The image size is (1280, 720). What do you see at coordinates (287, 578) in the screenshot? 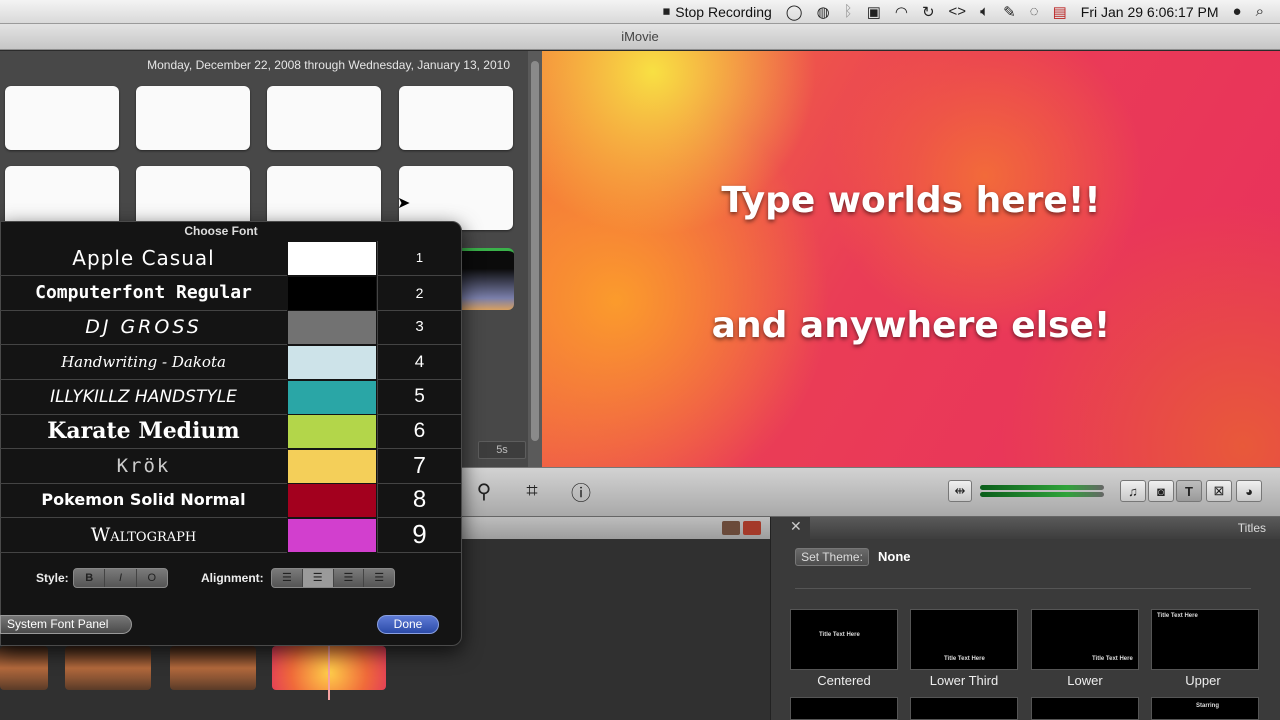
I see `align-left-icon: ☰` at bounding box center [287, 578].